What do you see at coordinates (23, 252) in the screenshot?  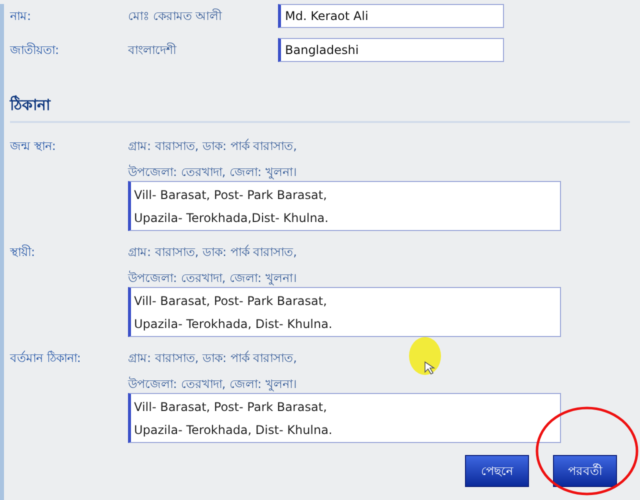 I see `field-label: স্থায়ী:` at bounding box center [23, 252].